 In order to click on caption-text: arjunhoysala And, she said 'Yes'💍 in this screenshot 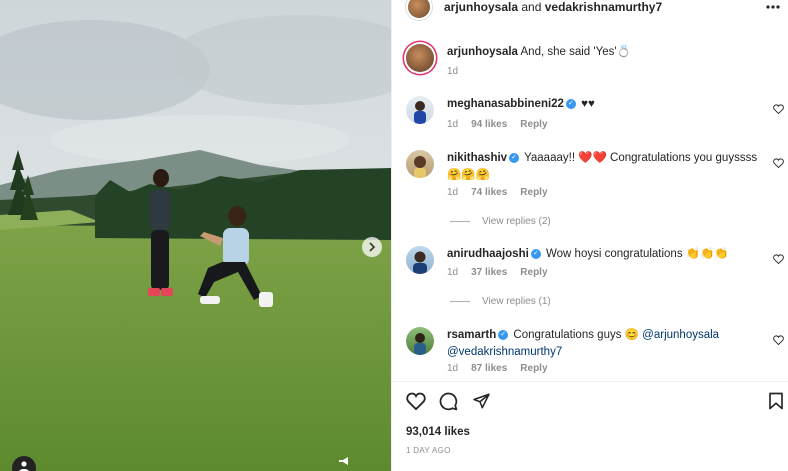, I will do `click(603, 52)`.